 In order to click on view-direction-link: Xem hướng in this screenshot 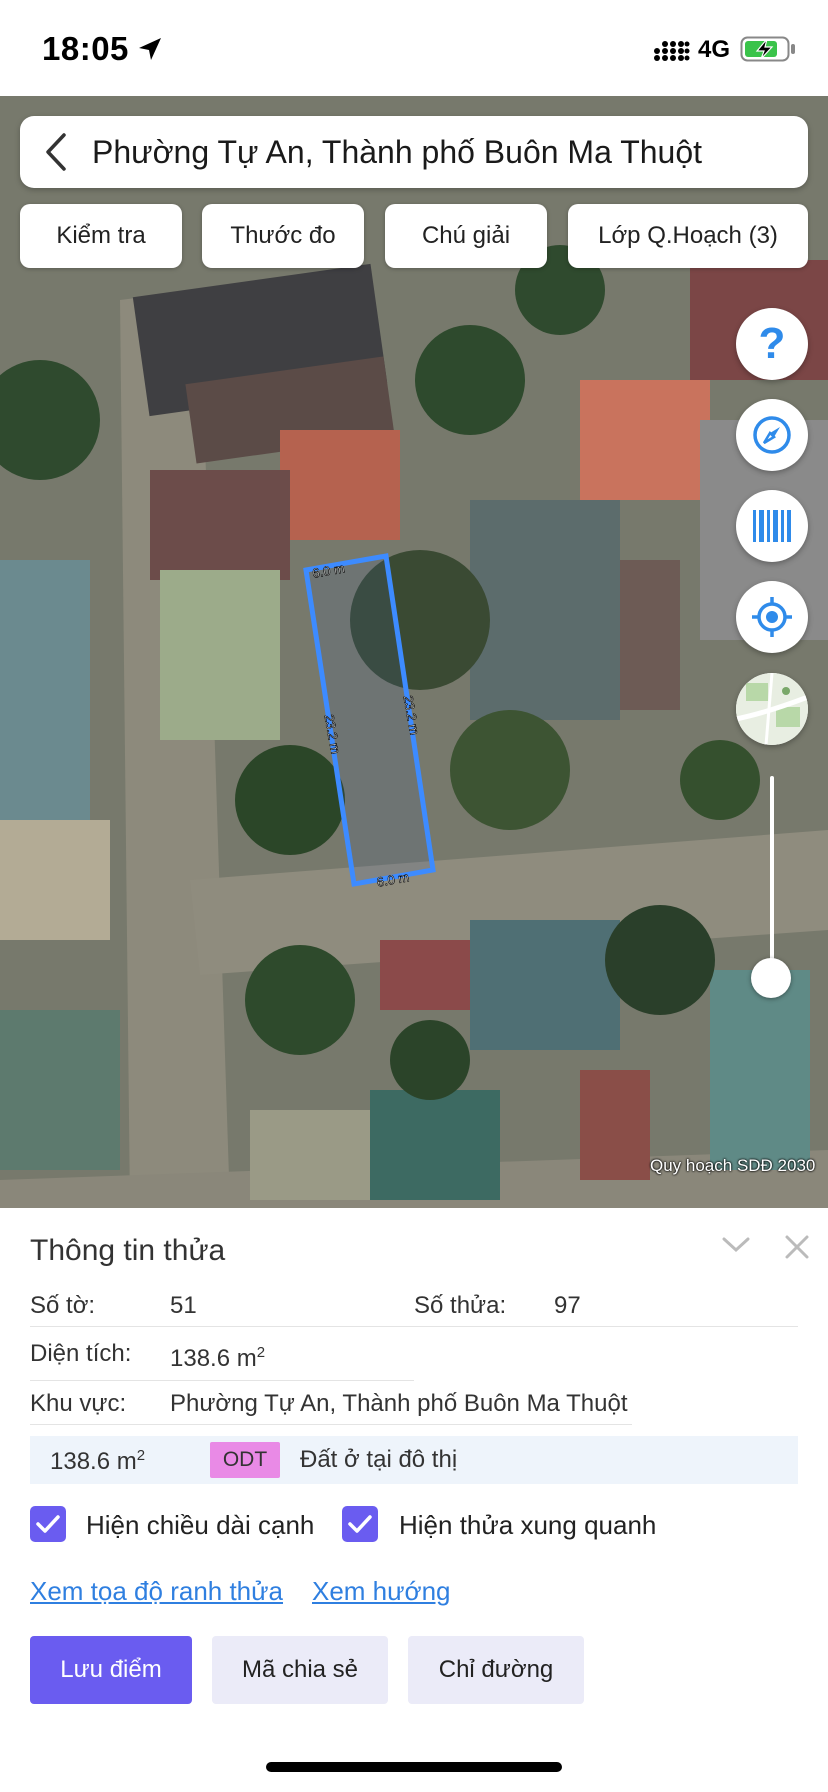, I will do `click(381, 1591)`.